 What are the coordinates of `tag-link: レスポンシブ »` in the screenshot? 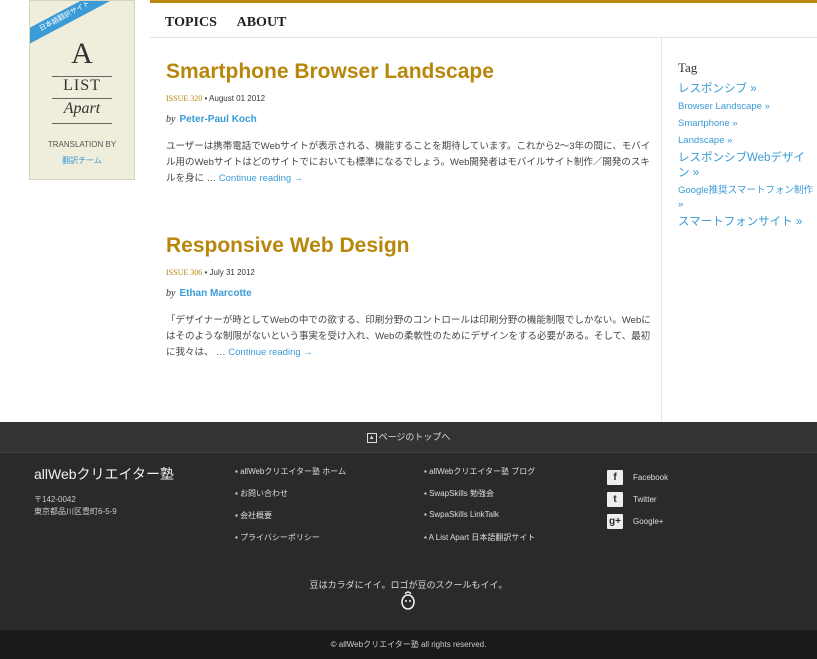 It's located at (746, 89).